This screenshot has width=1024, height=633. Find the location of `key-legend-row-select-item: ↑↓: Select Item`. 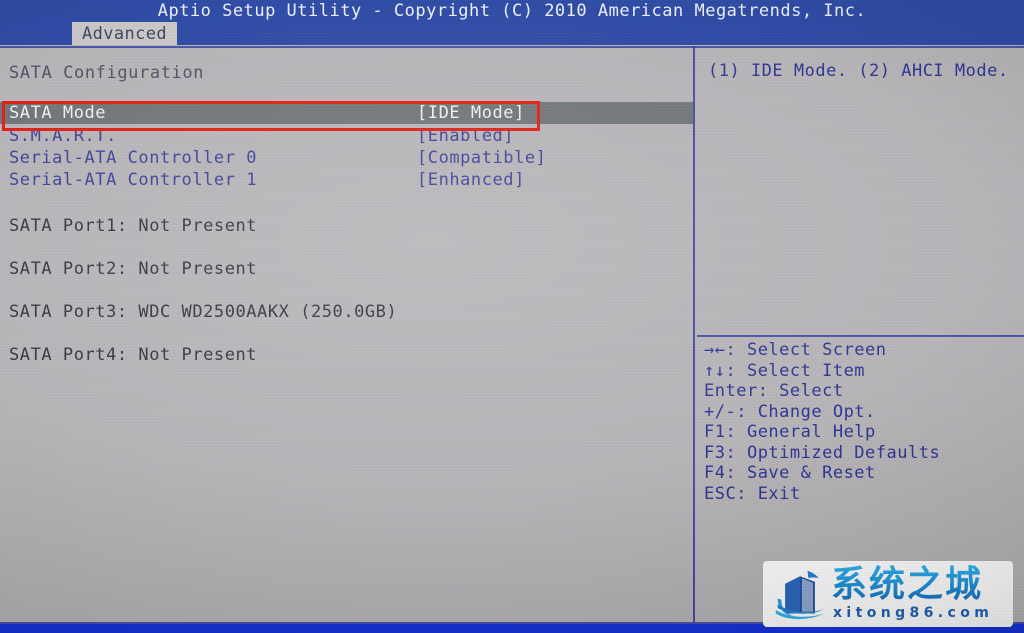

key-legend-row-select-item: ↑↓: Select Item is located at coordinates (863, 371).